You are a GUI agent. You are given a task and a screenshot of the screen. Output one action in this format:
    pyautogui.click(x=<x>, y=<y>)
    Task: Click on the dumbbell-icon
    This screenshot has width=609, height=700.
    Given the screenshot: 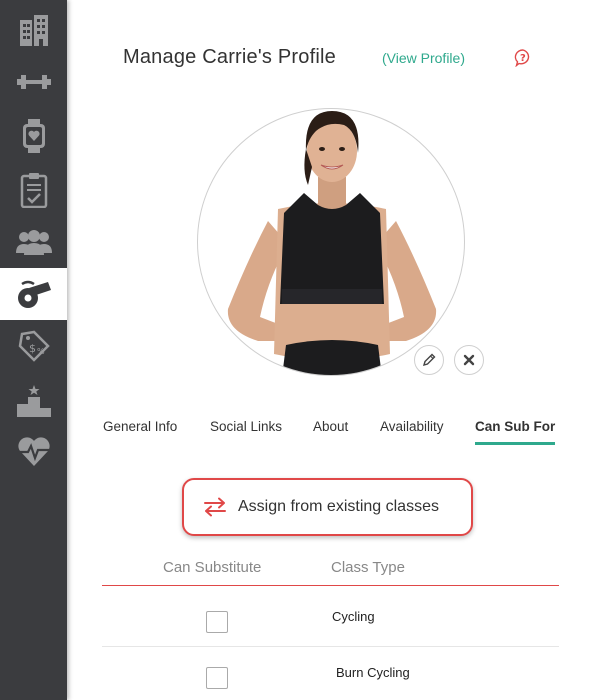 What is the action you would take?
    pyautogui.click(x=33, y=82)
    